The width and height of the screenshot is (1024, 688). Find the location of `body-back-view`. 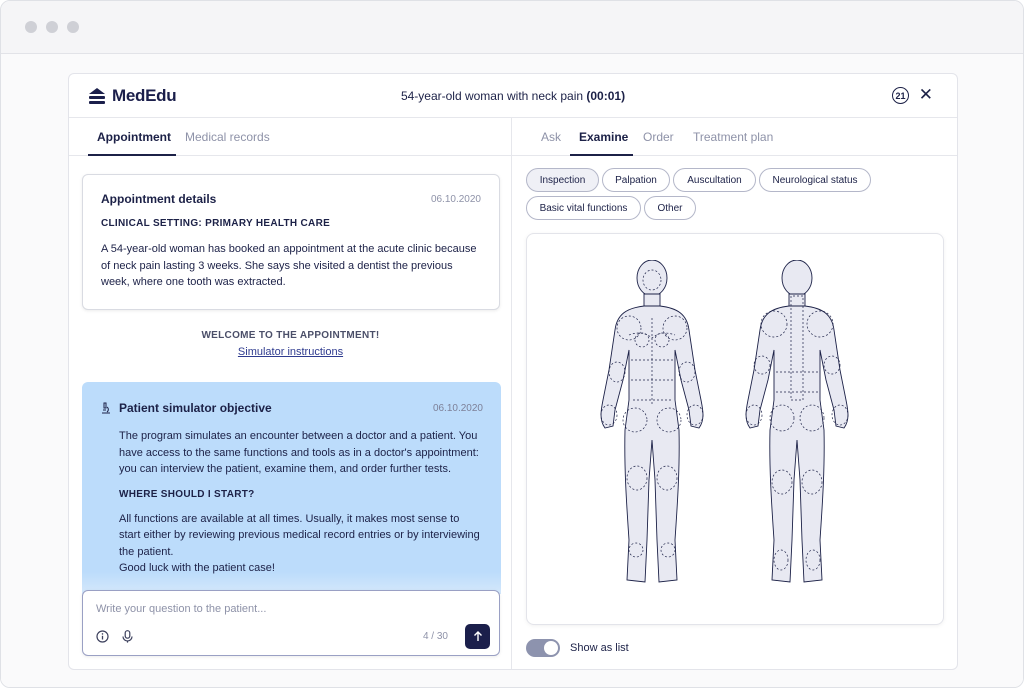

body-back-view is located at coordinates (797, 421).